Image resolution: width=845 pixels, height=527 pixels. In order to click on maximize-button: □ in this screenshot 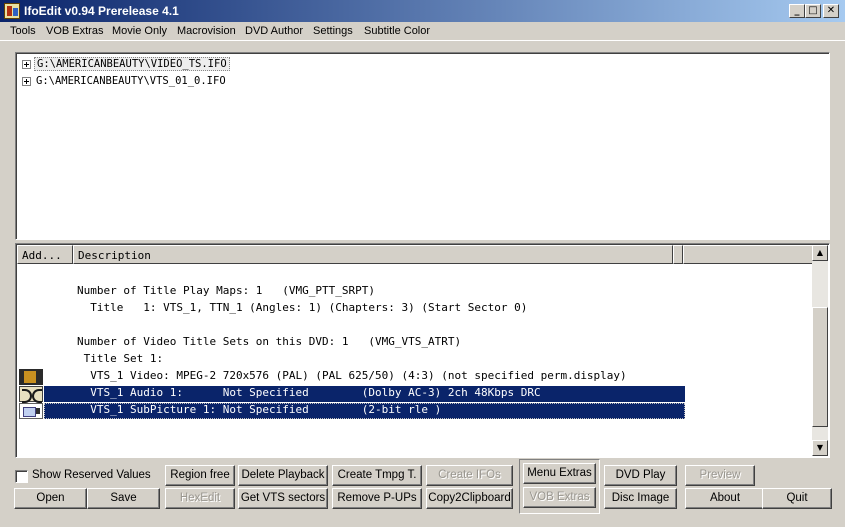, I will do `click(813, 11)`.